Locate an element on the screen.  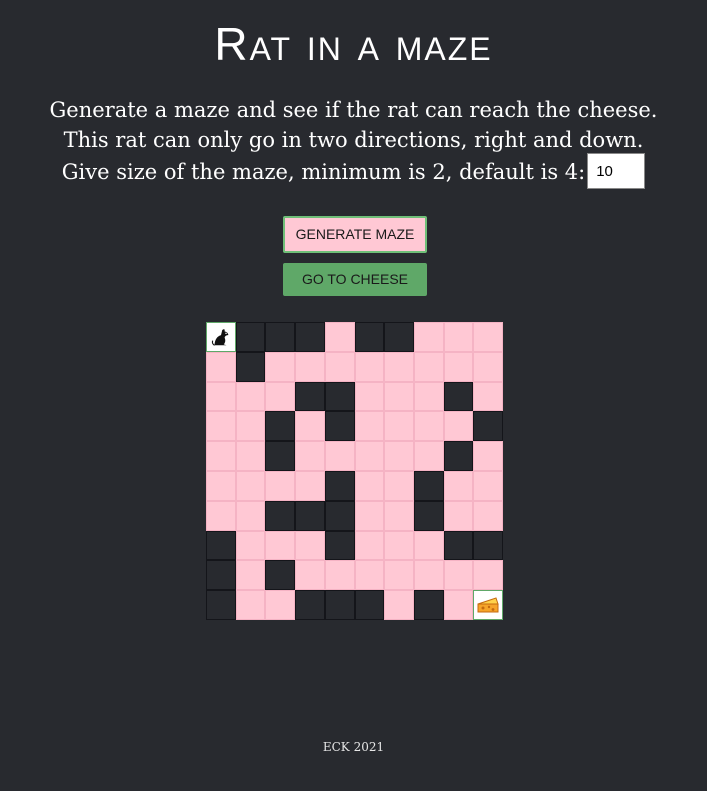
generate-maze-button: GENERATE MAZE is located at coordinates (355, 234).